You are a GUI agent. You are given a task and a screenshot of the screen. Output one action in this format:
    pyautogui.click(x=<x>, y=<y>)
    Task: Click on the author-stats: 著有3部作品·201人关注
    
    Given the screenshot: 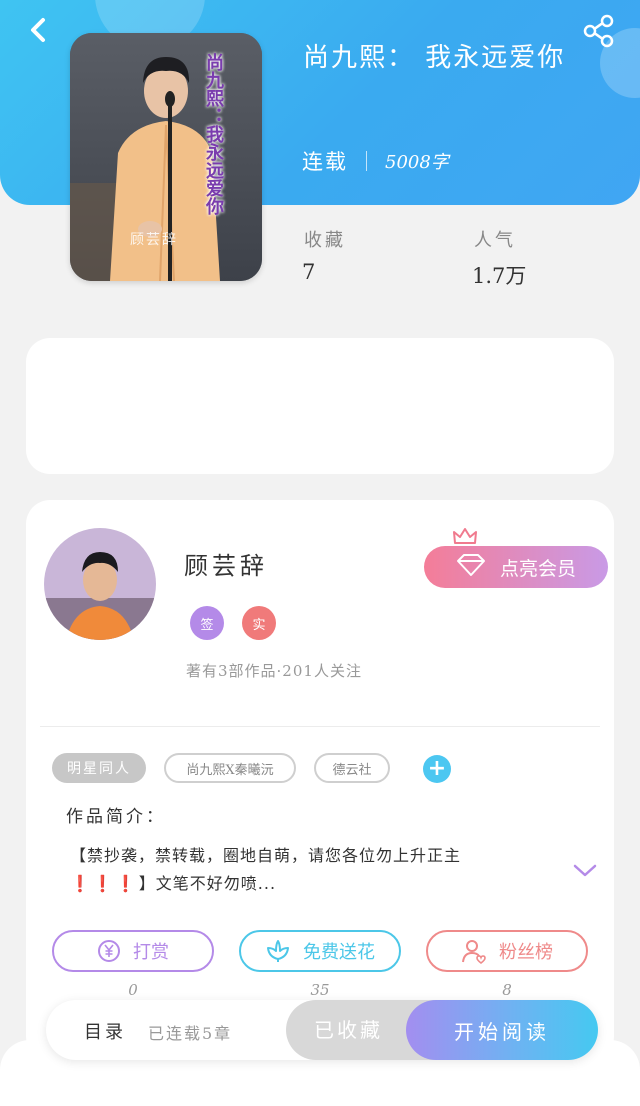 What is the action you would take?
    pyautogui.click(x=274, y=671)
    